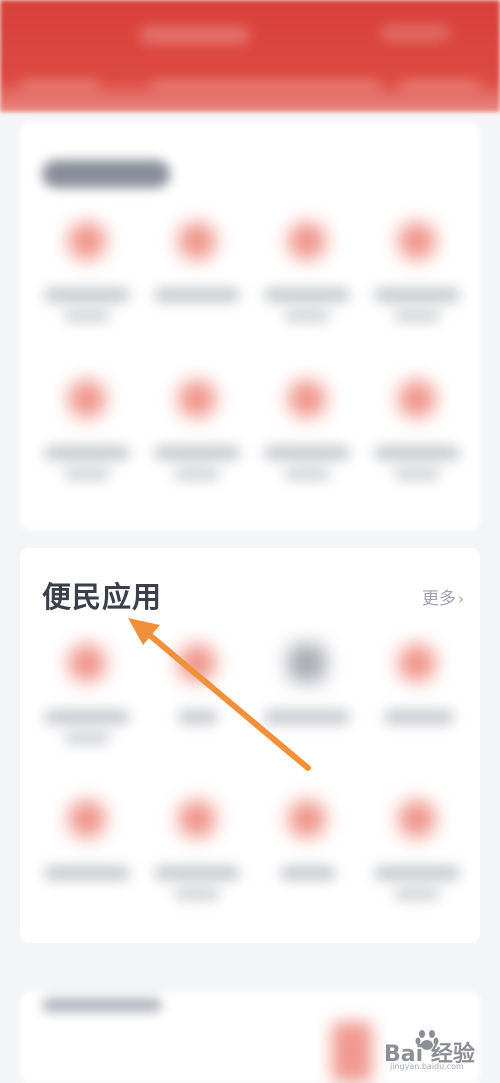 The height and width of the screenshot is (1083, 500). I want to click on section-header: 便民应用 更多 ›, so click(250, 587).